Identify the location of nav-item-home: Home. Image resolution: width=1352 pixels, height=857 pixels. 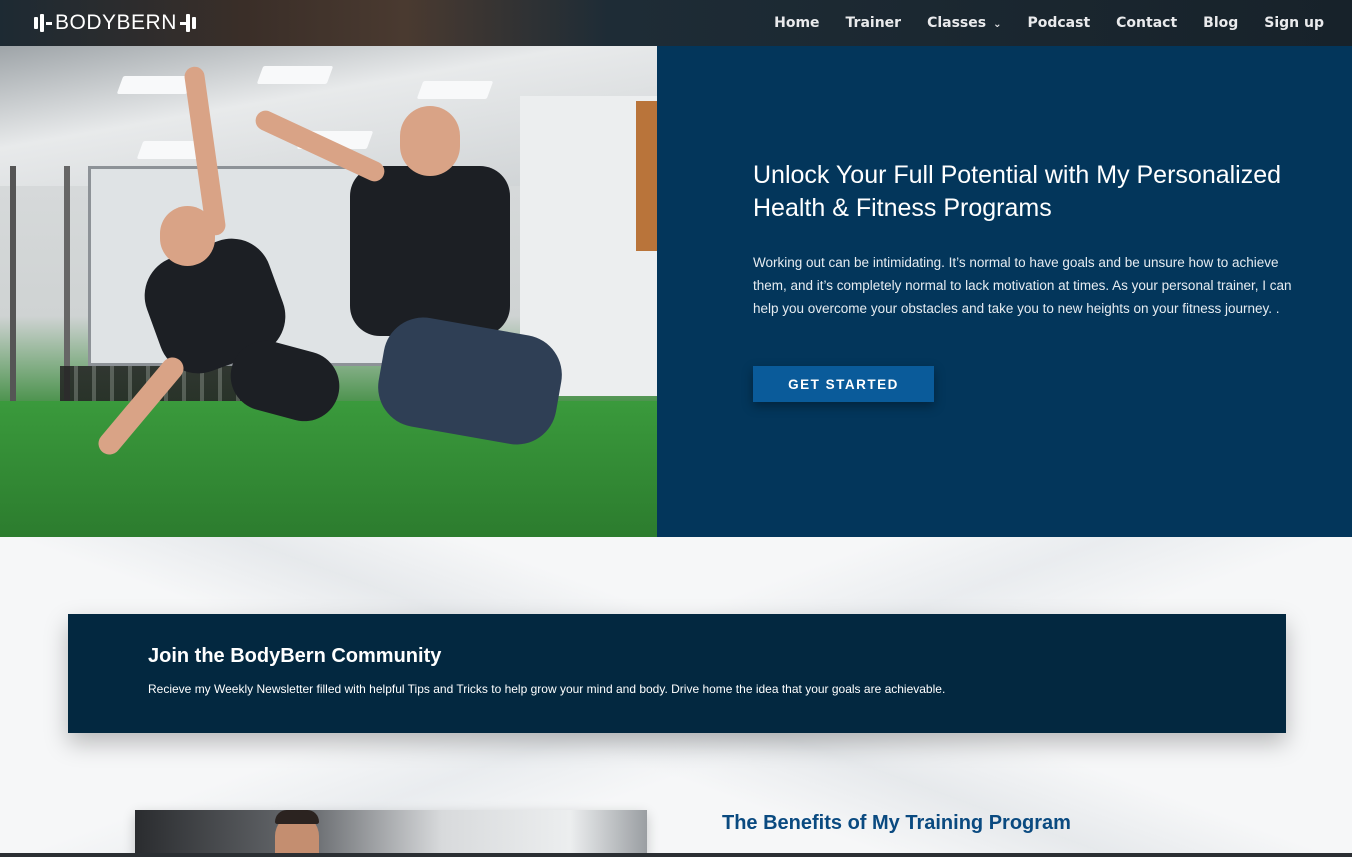
(796, 23).